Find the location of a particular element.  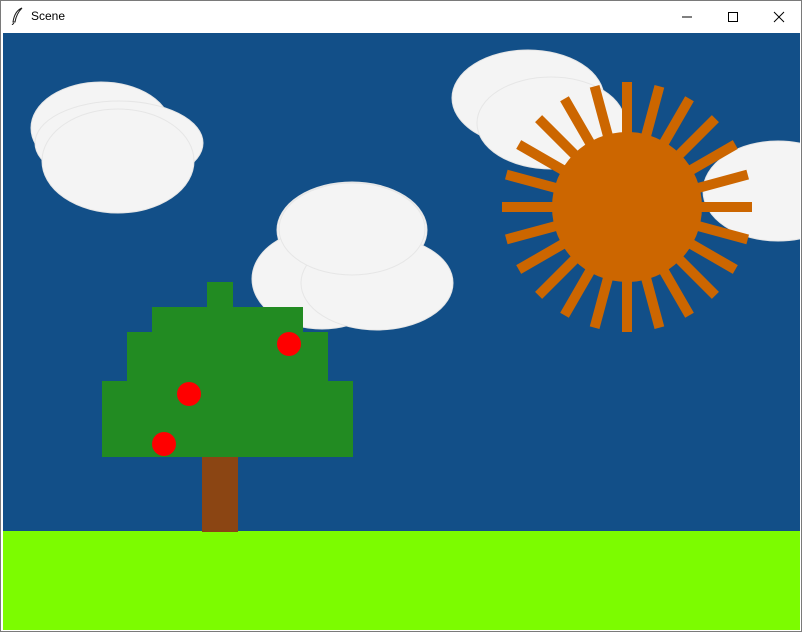

minimize-button is located at coordinates (687, 16).